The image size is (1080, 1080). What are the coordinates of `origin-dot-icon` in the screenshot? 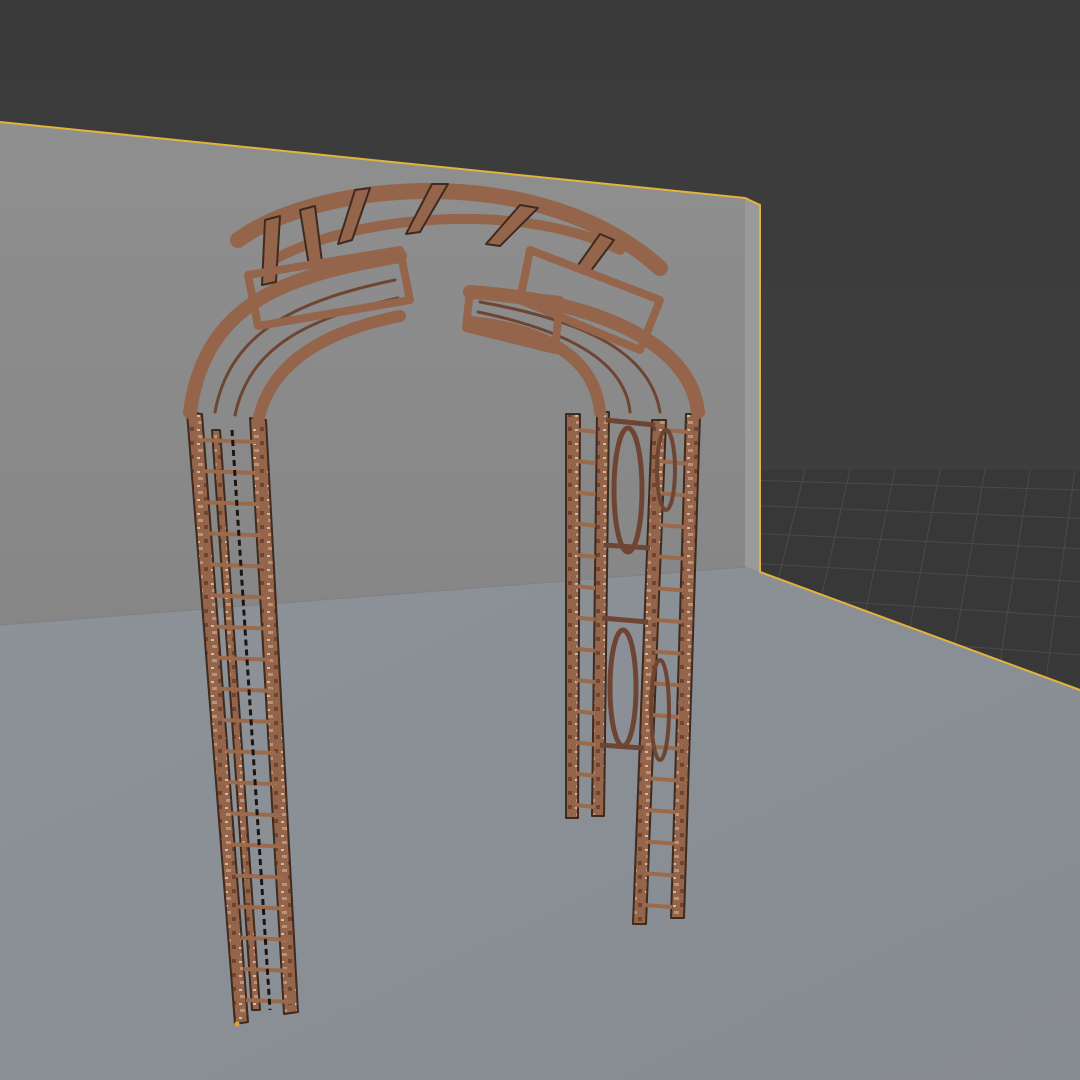 It's located at (237, 1024).